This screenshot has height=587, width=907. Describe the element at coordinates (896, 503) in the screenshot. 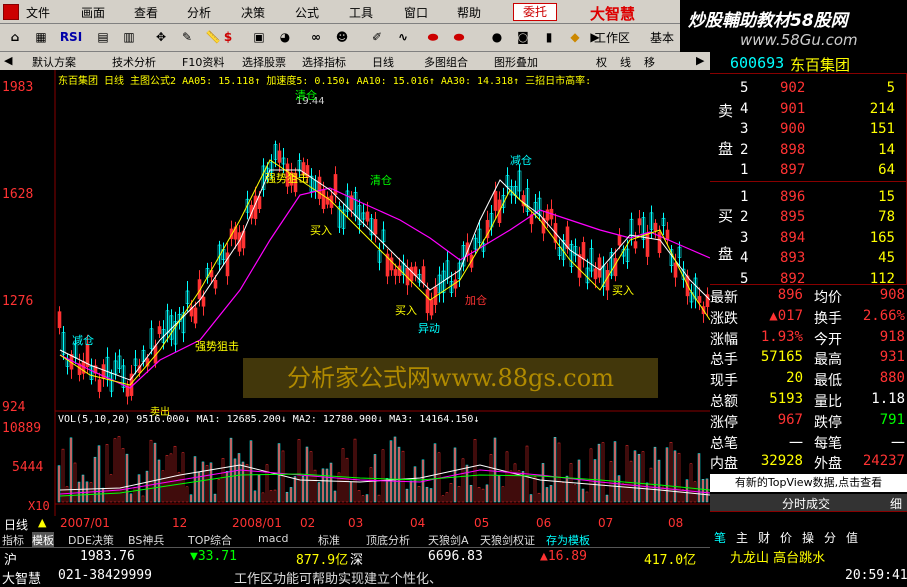

I see `timeshare-detail: 细` at that location.